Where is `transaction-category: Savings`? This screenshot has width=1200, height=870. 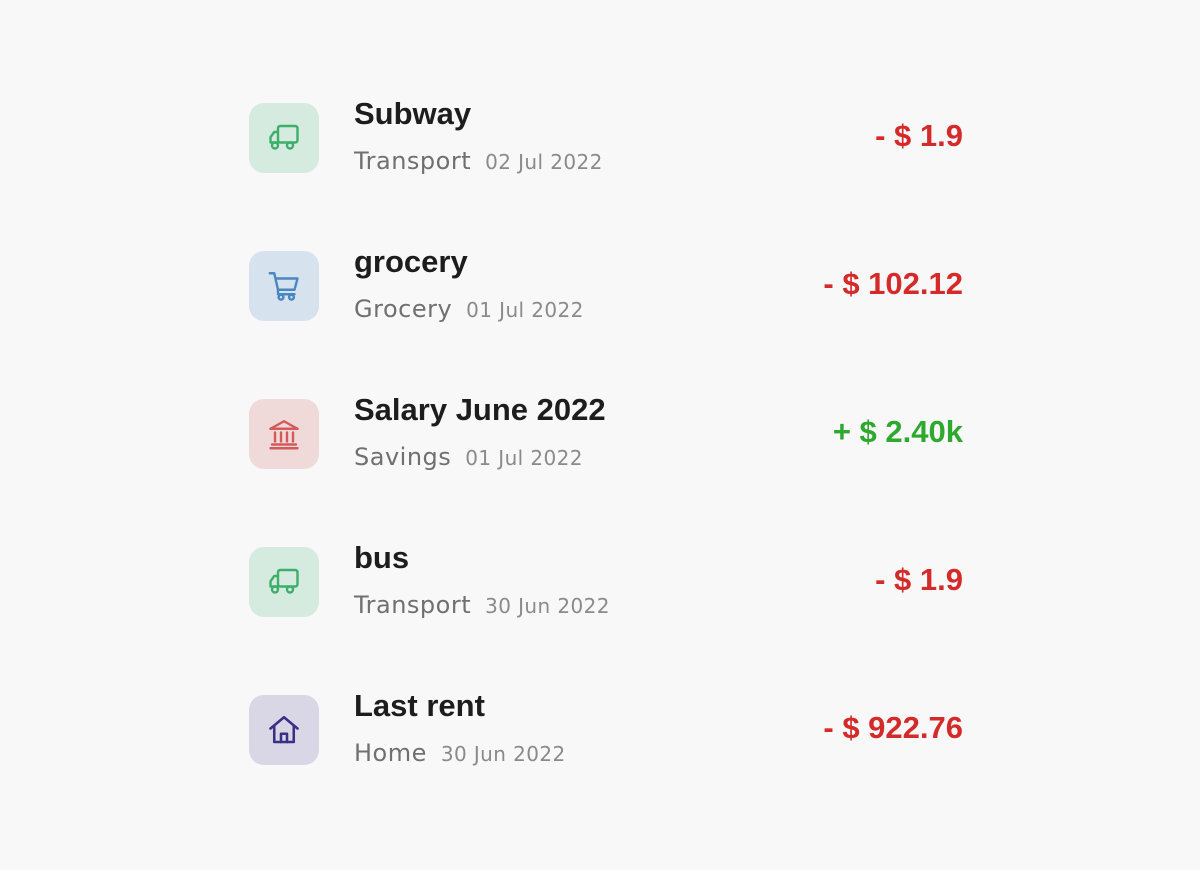 transaction-category: Savings is located at coordinates (403, 457).